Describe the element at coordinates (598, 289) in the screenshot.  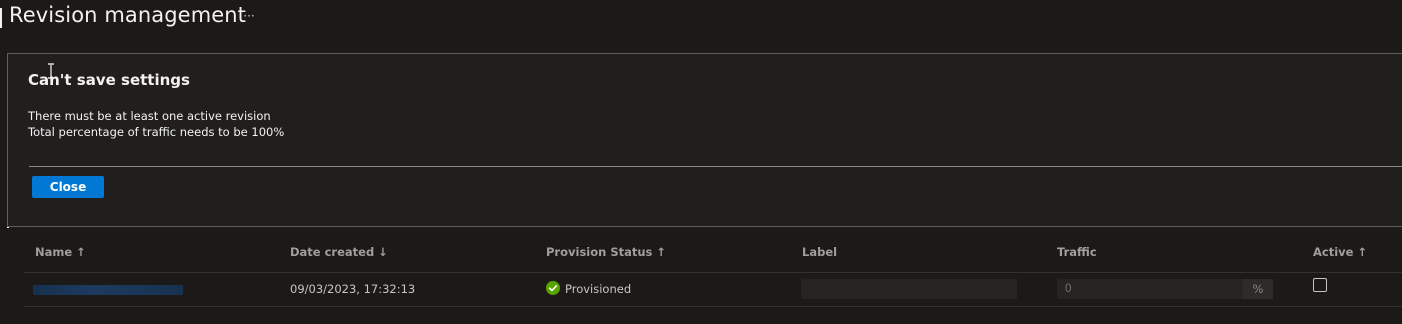
I see `provision-status-text: Provisioned` at that location.